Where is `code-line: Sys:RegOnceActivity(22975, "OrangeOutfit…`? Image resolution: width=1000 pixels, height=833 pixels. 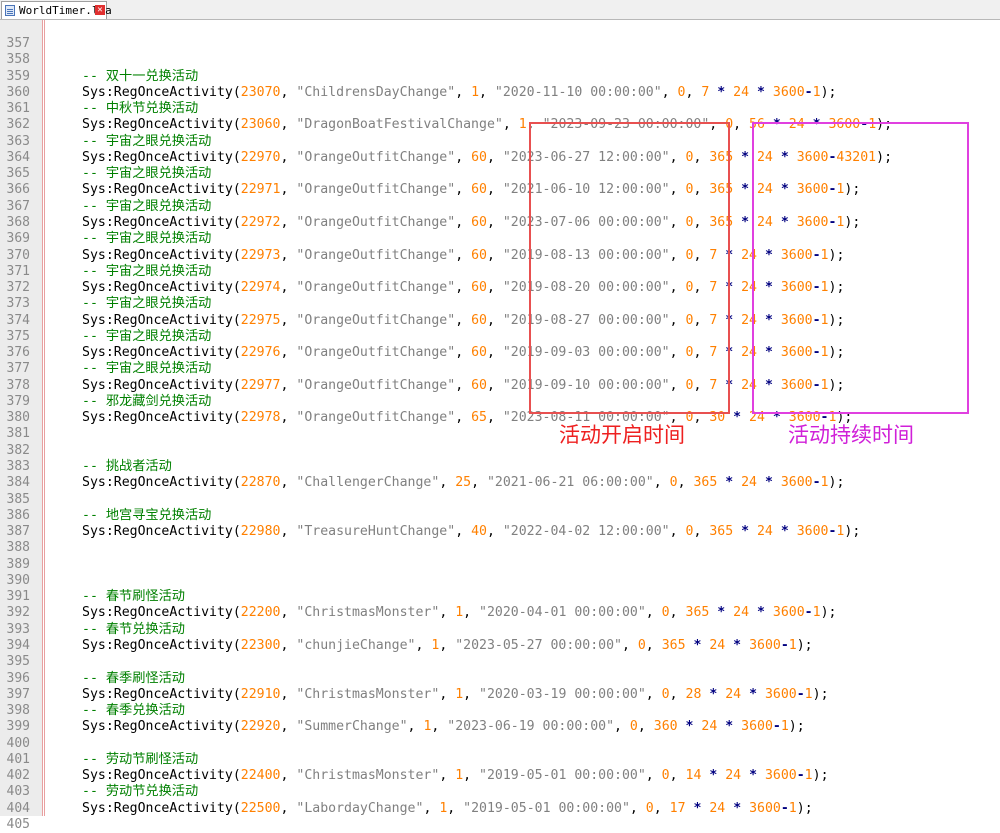 code-line: Sys:RegOnceActivity(22975, "OrangeOutfit… is located at coordinates (463, 321).